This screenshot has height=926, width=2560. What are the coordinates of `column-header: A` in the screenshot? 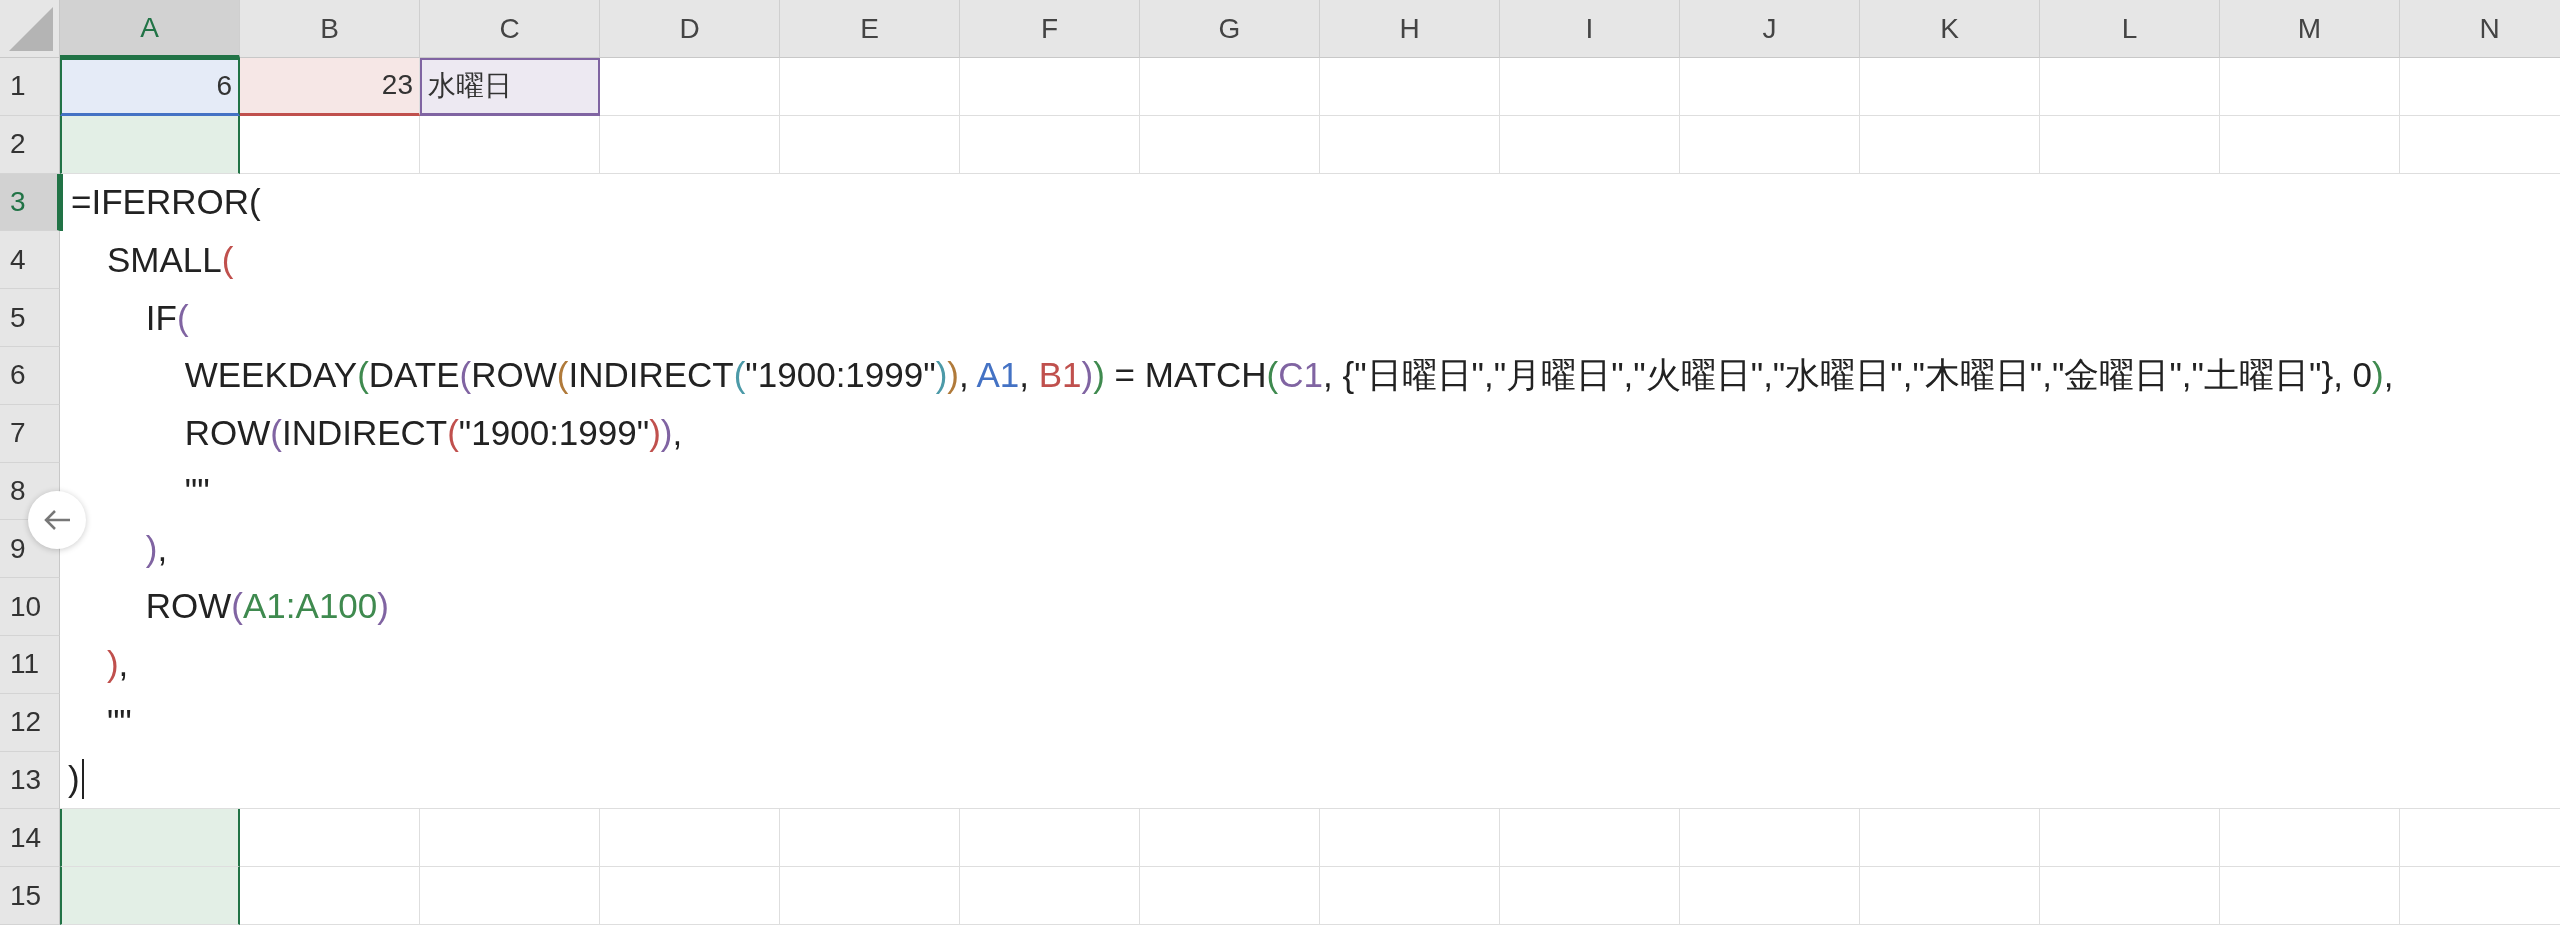 It's located at (150, 29).